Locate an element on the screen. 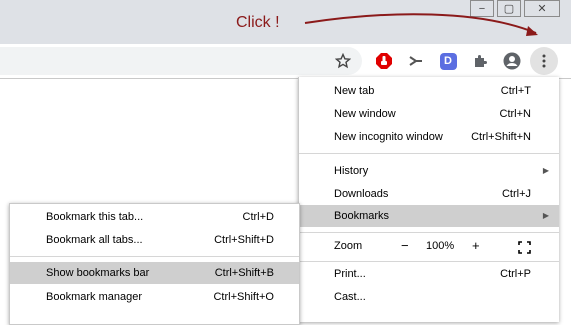  submenu-item-label: Show bookmarks bar is located at coordinates (98, 273).